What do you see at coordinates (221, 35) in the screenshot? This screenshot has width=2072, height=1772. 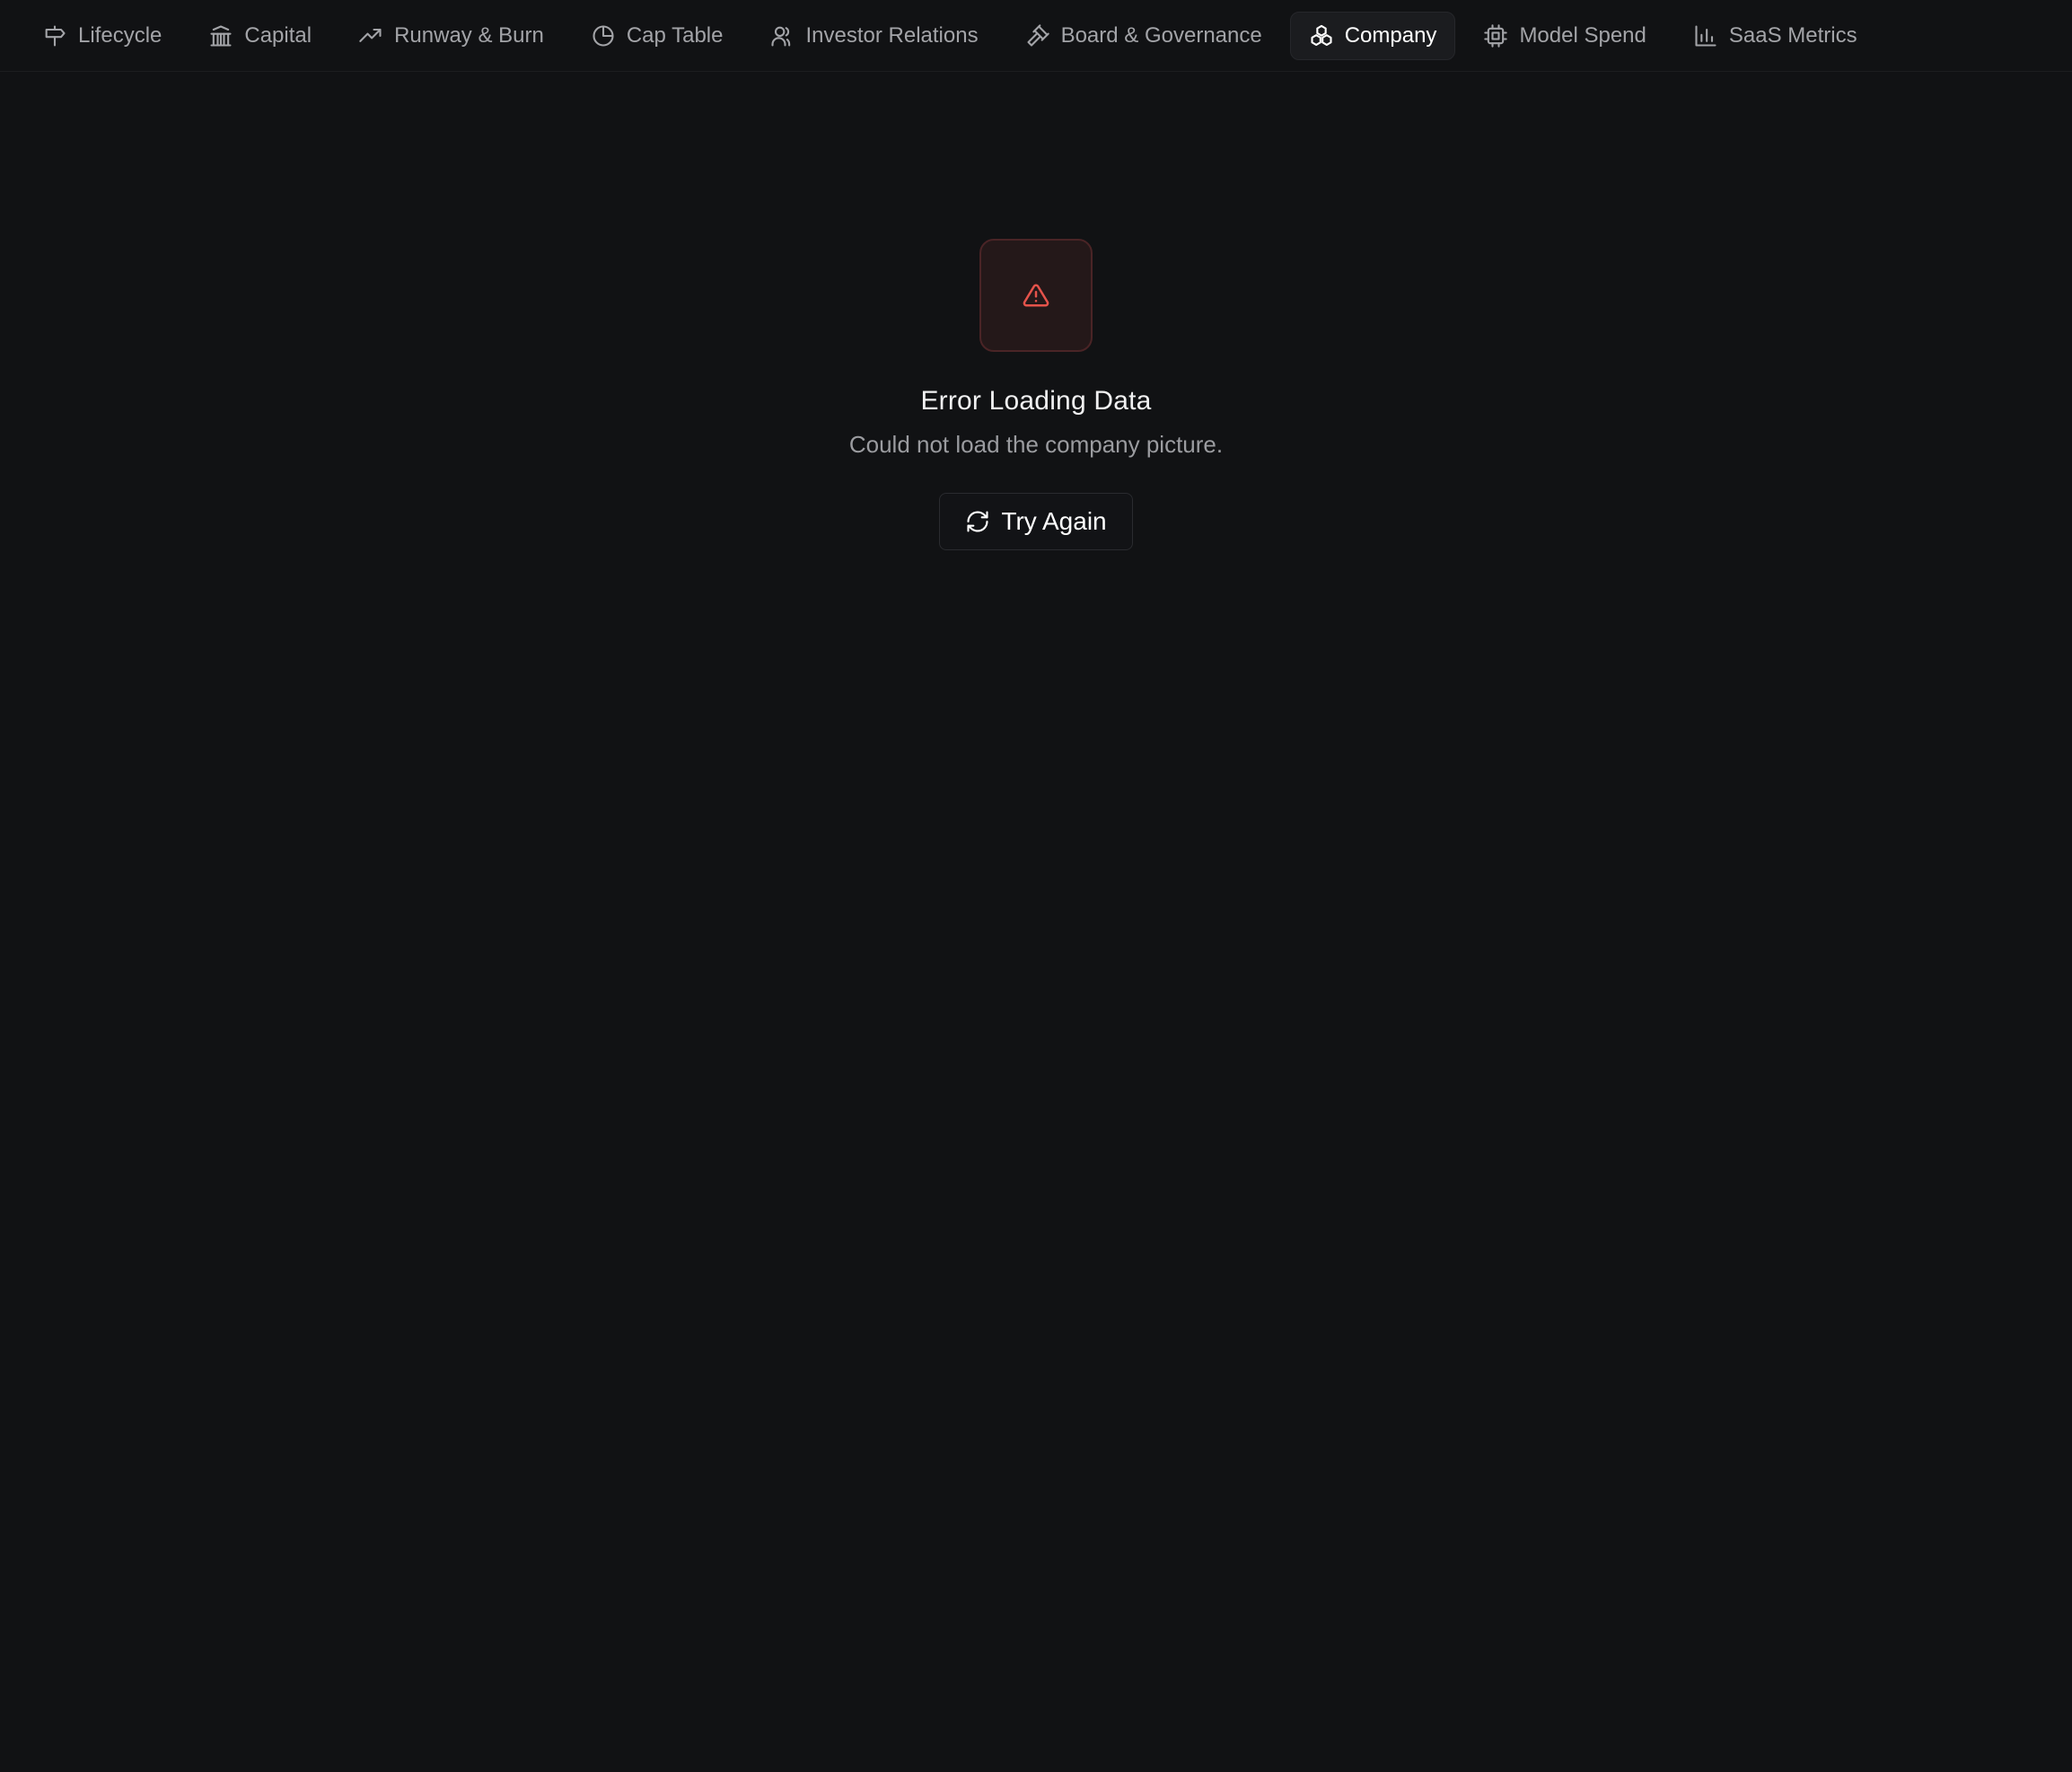 I see `bank-icon` at bounding box center [221, 35].